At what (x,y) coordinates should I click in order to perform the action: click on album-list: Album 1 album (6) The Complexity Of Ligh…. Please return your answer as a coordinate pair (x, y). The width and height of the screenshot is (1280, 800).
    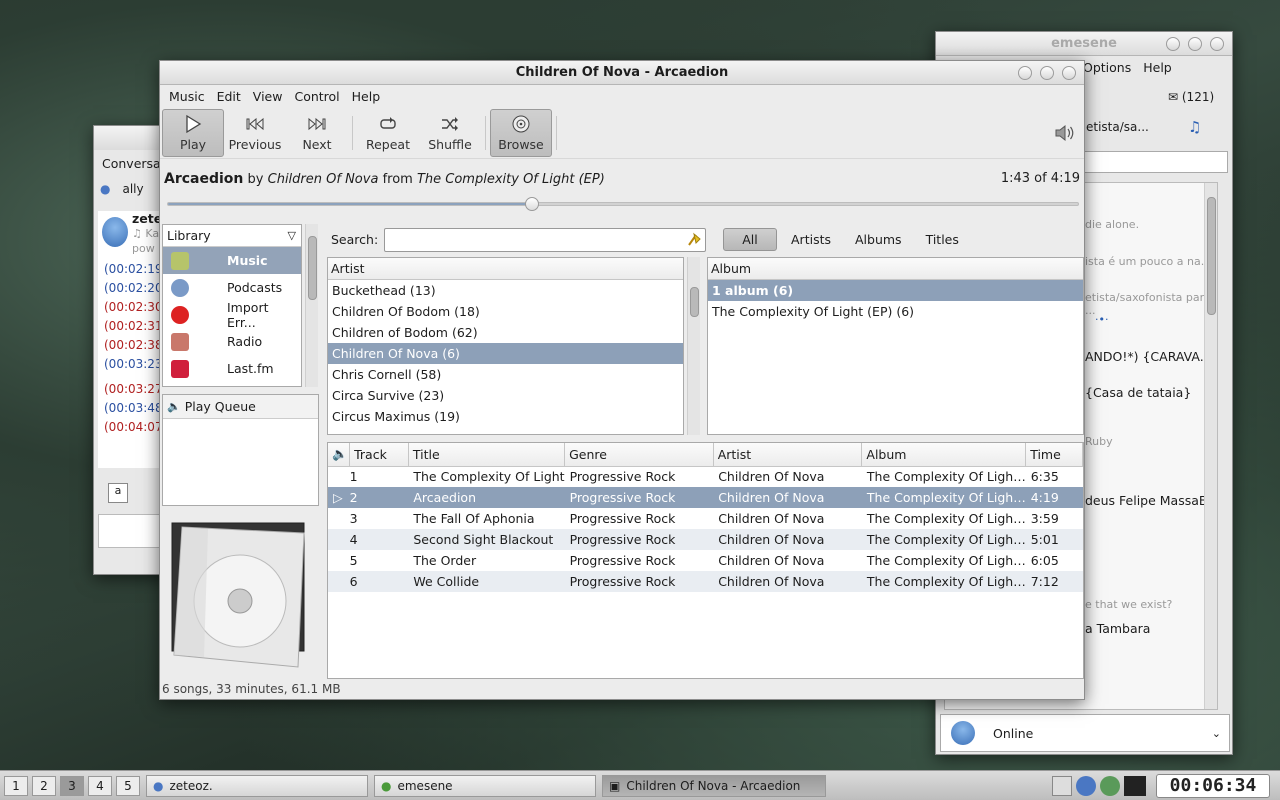
    Looking at the image, I should click on (895, 346).